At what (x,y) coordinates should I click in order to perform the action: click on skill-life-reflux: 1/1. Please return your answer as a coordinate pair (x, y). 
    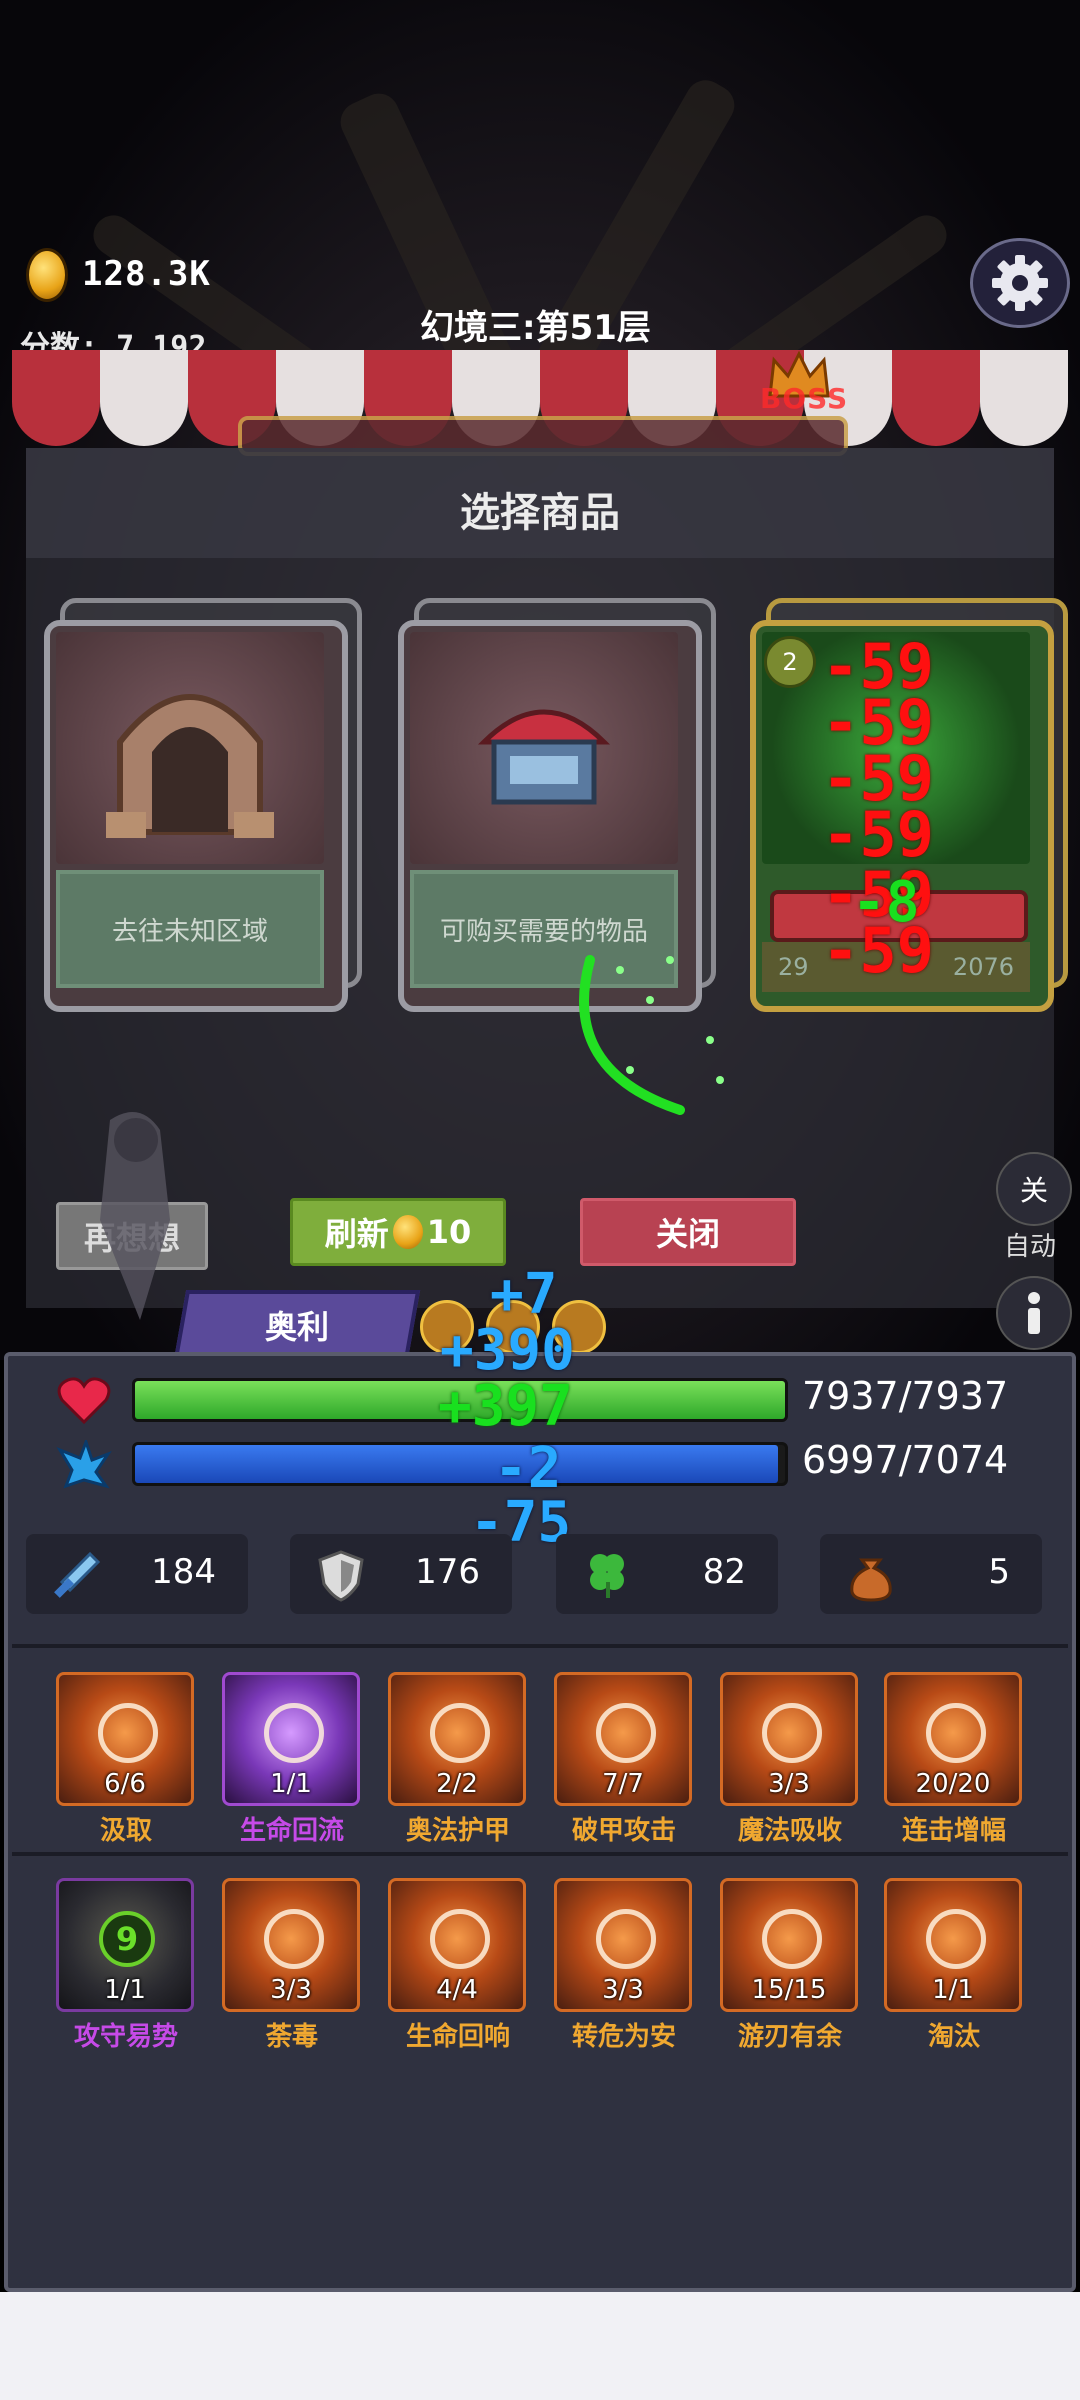
    Looking at the image, I should click on (291, 1739).